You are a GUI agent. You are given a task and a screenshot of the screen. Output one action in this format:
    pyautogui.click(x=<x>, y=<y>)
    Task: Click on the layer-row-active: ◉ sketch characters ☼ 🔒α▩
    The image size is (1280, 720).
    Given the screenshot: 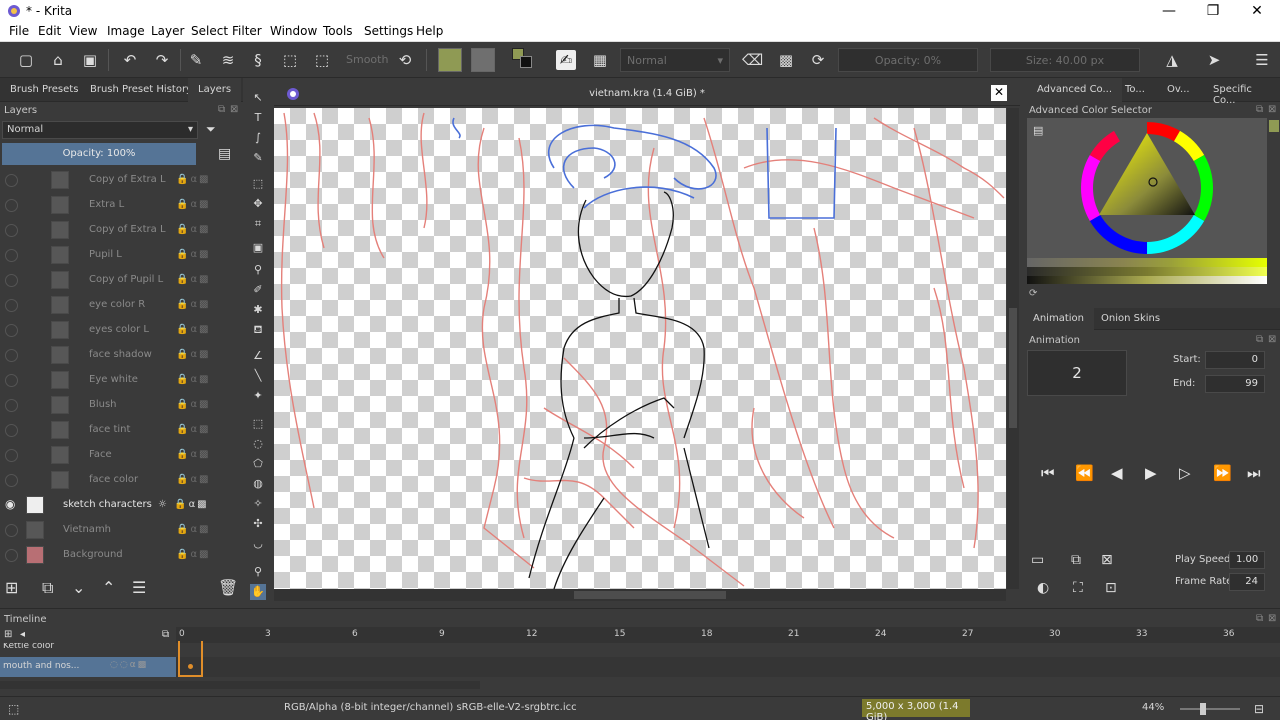 What is the action you would take?
    pyautogui.click(x=116, y=505)
    